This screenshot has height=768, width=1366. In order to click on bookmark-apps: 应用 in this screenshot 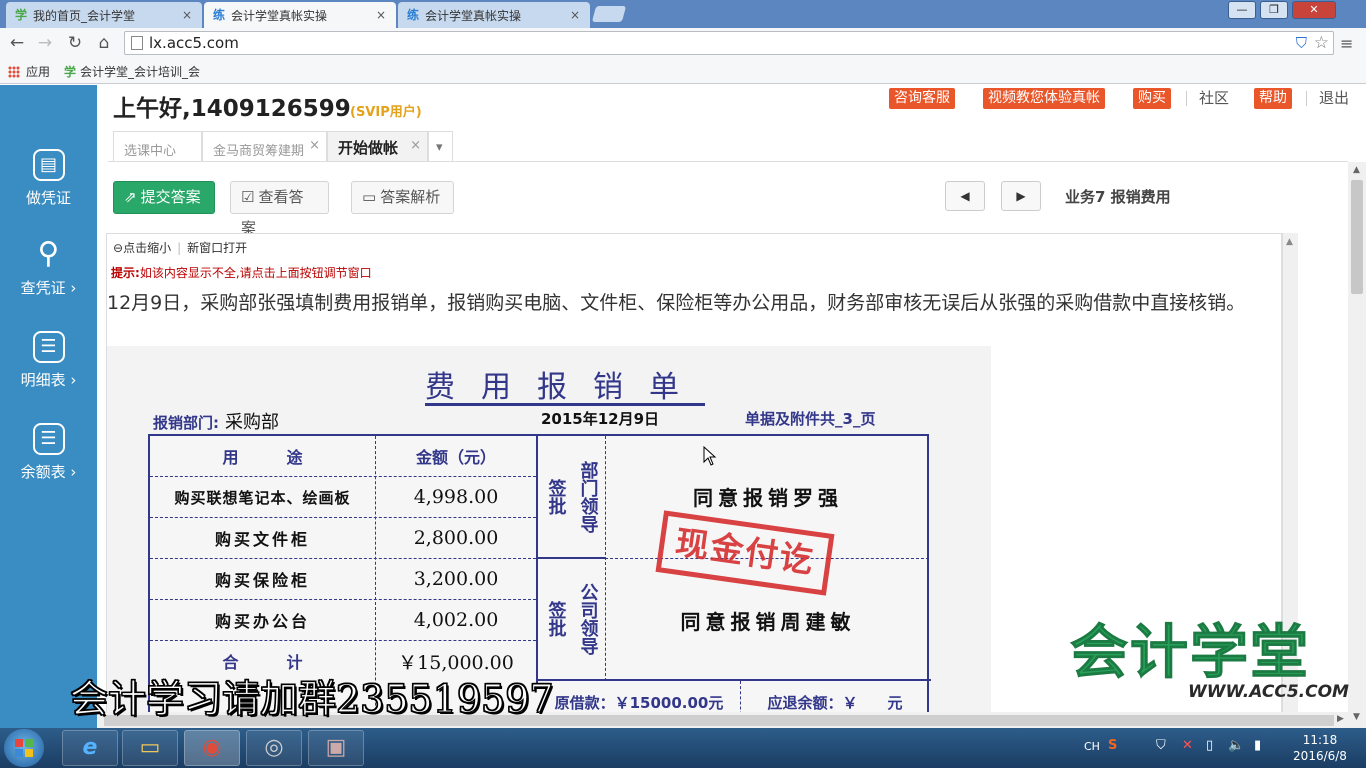, I will do `click(29, 71)`.